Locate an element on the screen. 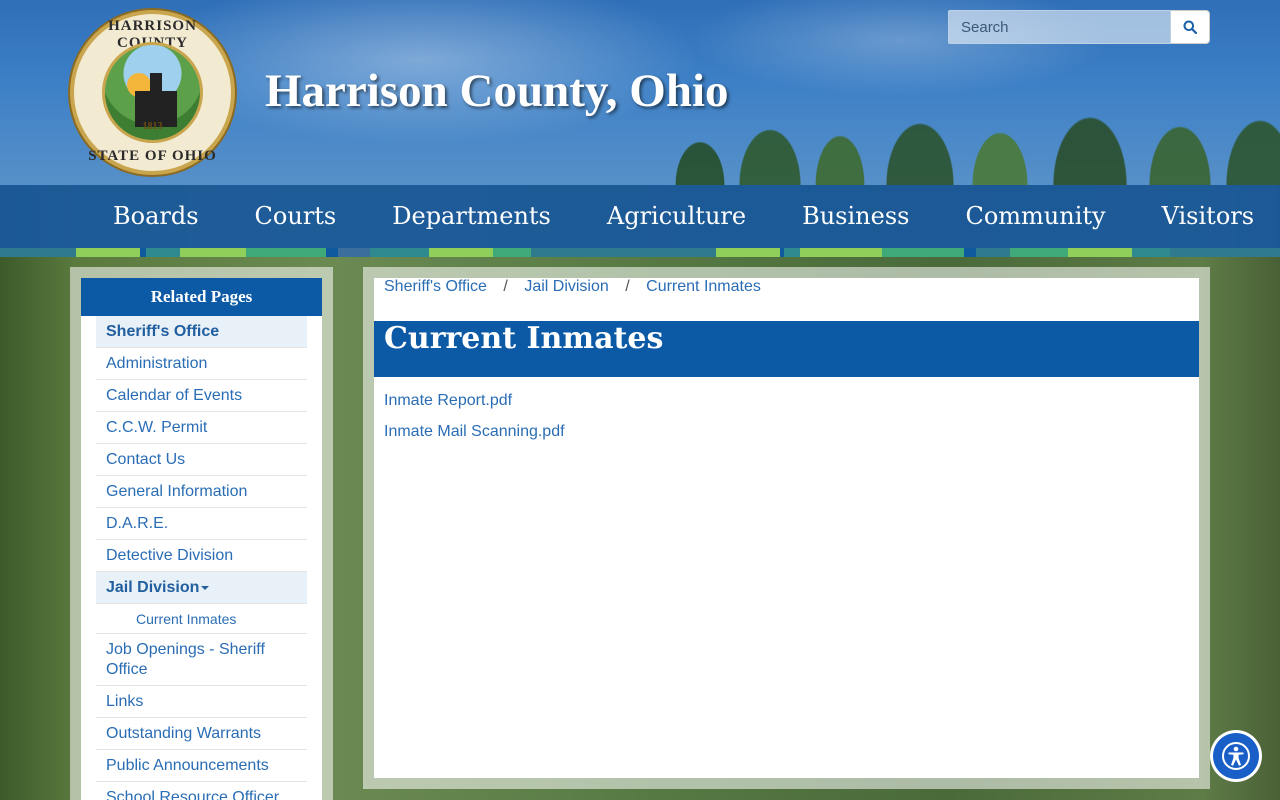 The height and width of the screenshot is (800, 1280). caret-down-icon is located at coordinates (205, 587).